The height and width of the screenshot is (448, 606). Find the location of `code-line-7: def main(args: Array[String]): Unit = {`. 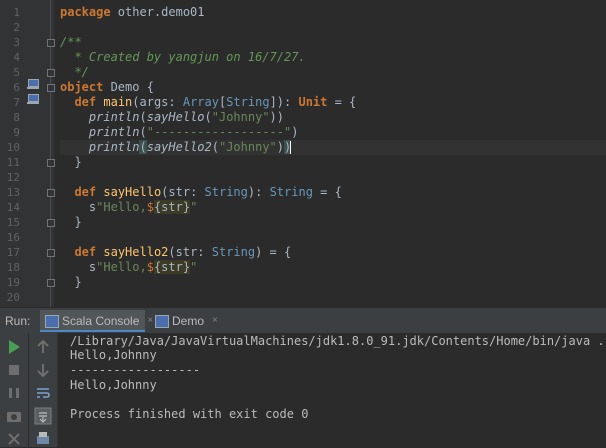

code-line-7: def main(args: Array[String]): Unit = { is located at coordinates (215, 102).